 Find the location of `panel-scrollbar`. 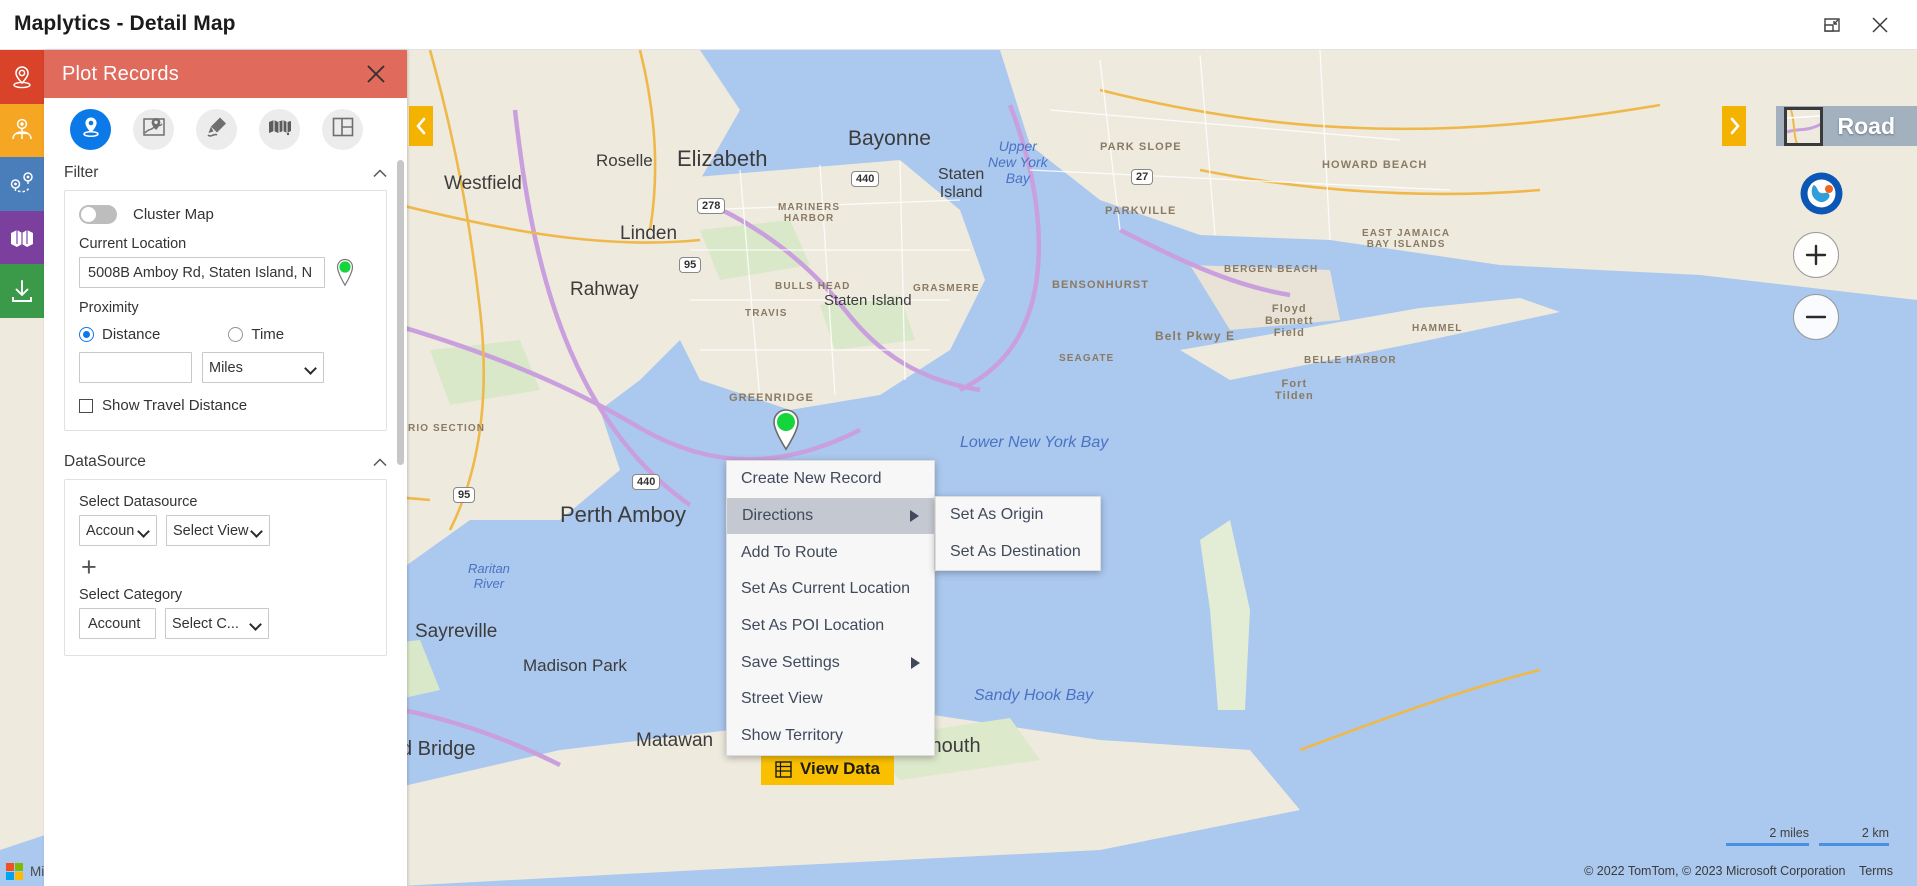

panel-scrollbar is located at coordinates (400, 440).